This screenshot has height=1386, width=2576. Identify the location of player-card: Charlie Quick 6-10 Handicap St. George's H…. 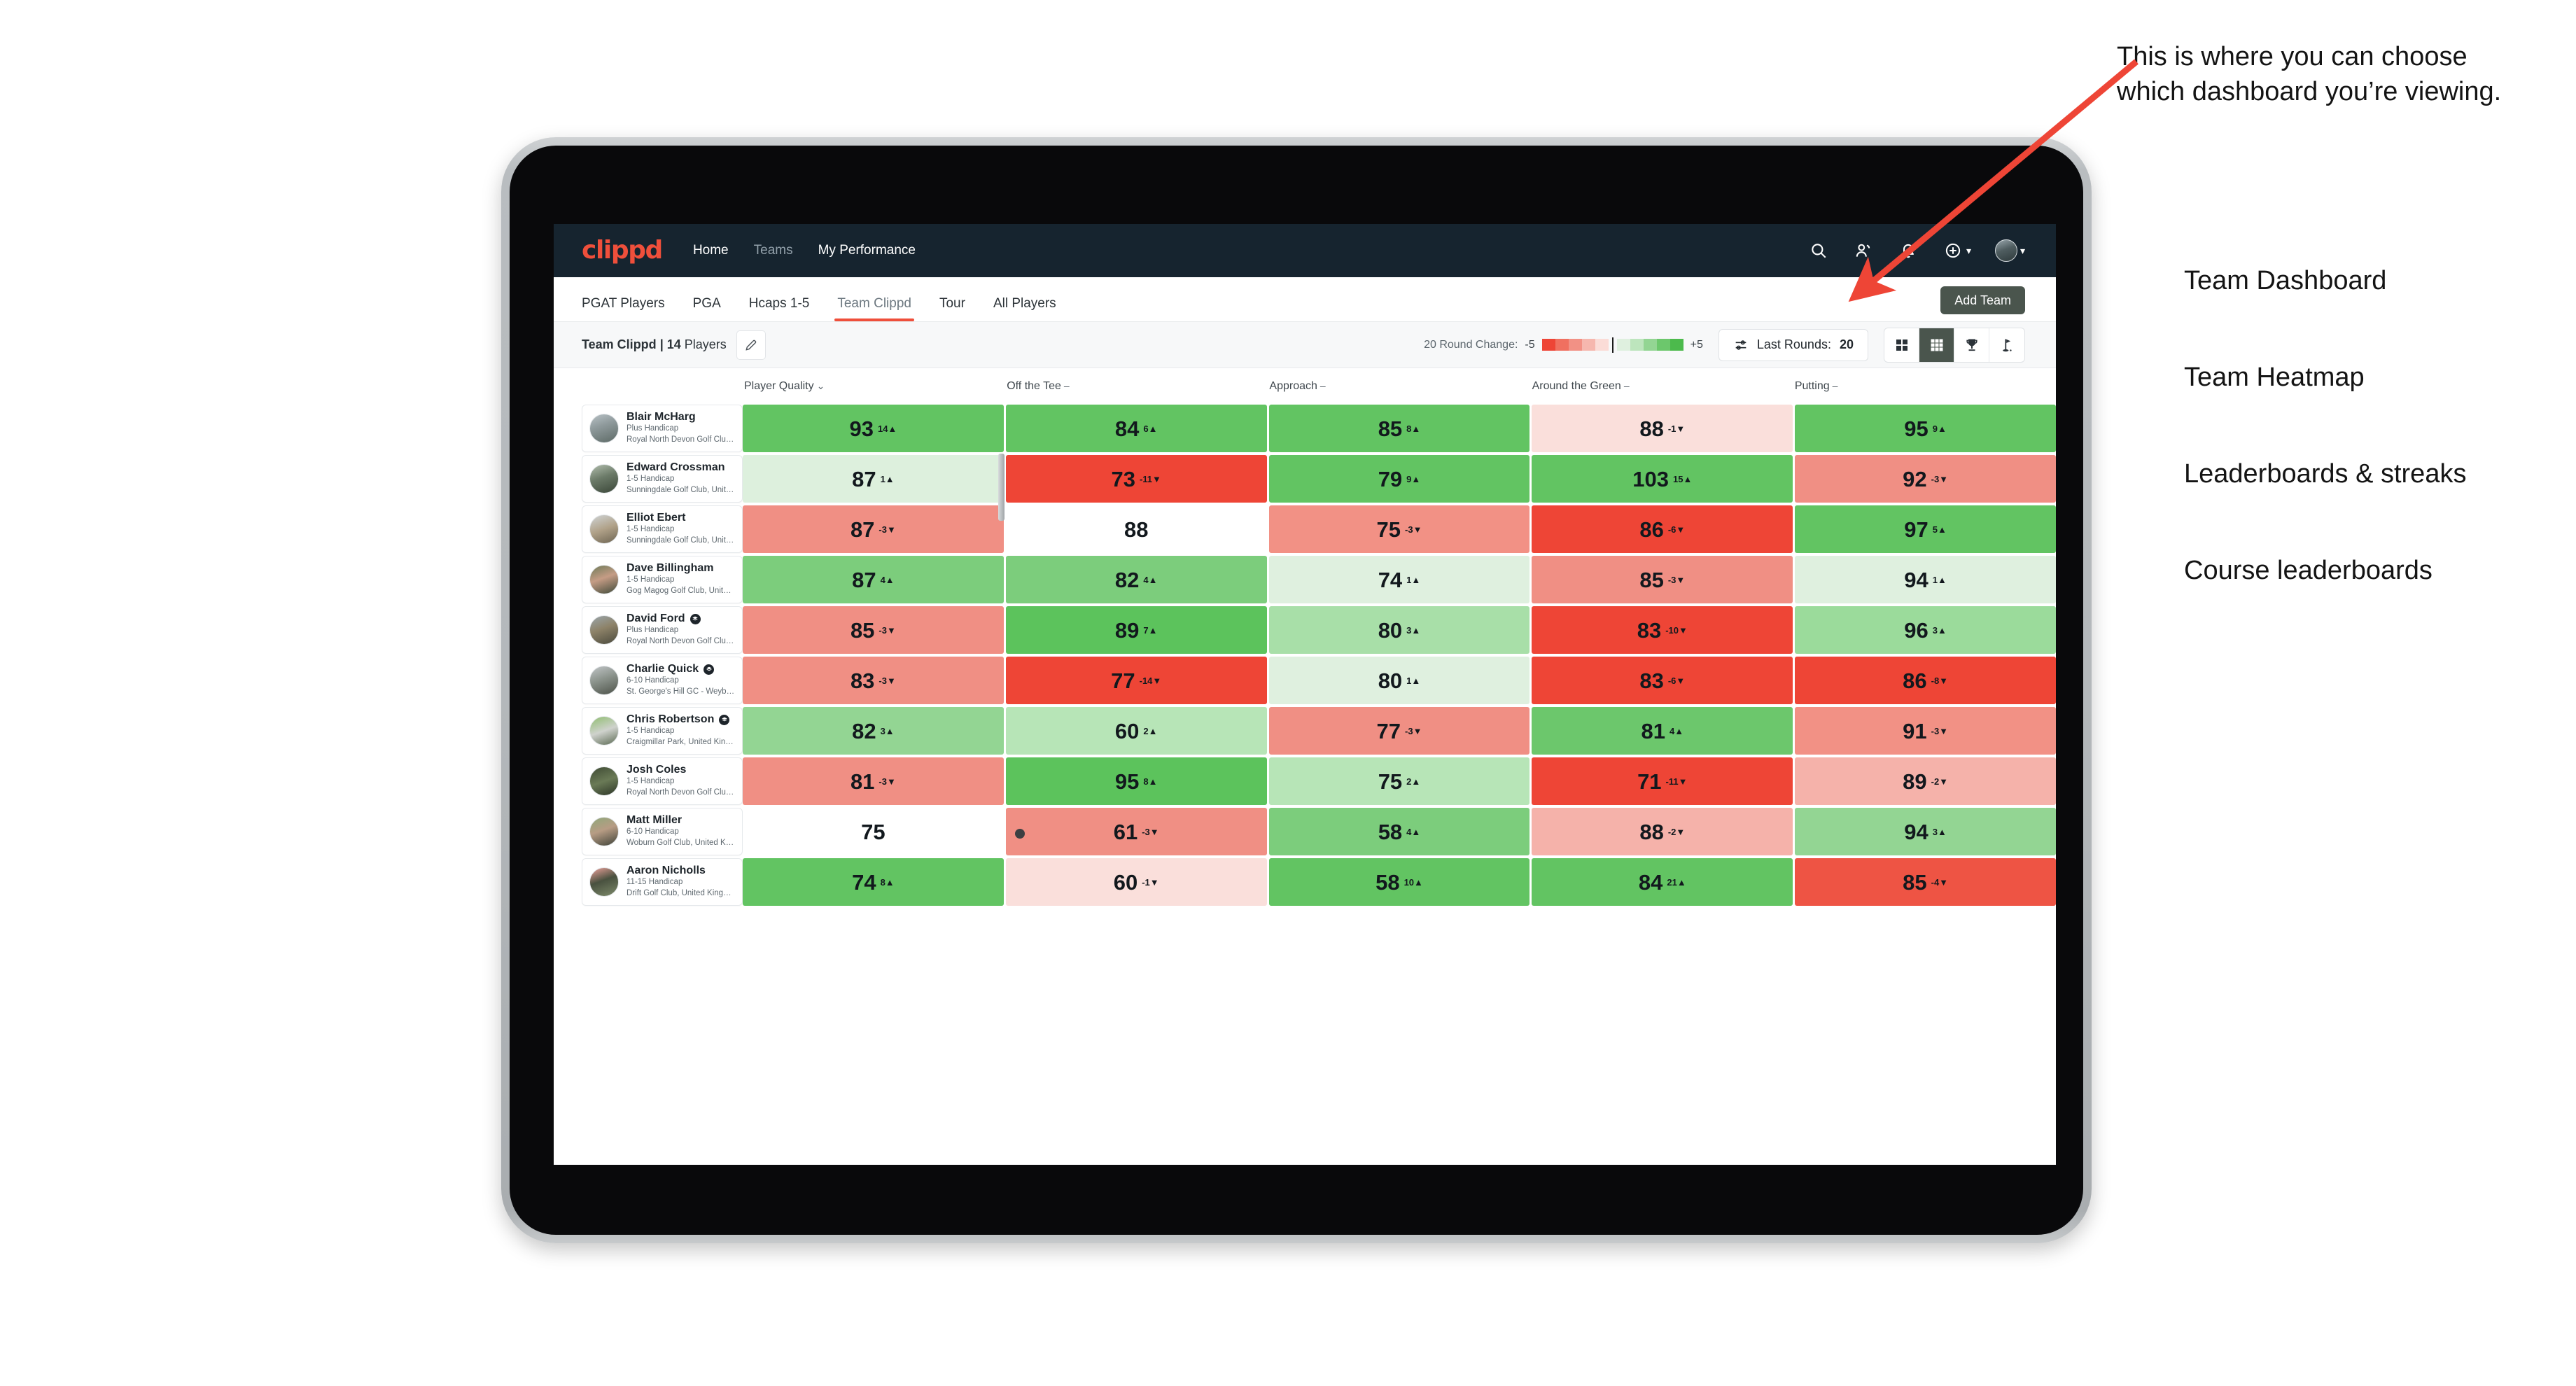
(662, 680).